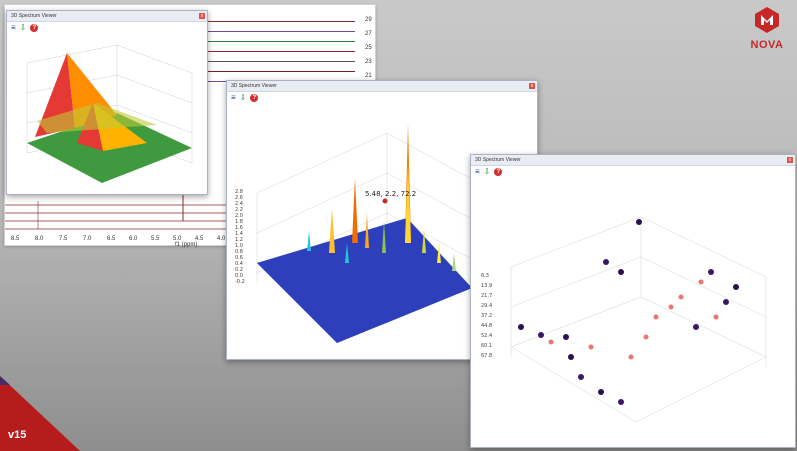  I want to click on x-tick: 4.0, so click(221, 239).